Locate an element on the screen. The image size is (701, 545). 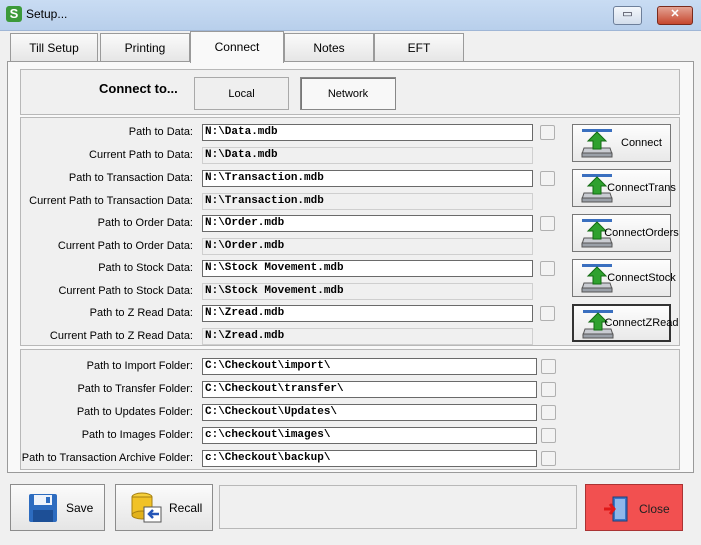
local-button: Local is located at coordinates (241, 93).